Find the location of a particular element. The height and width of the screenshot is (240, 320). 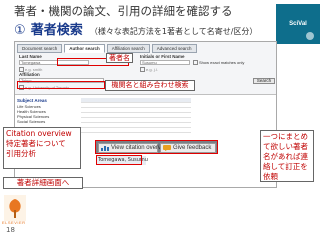

search-button: Search is located at coordinates (264, 81).